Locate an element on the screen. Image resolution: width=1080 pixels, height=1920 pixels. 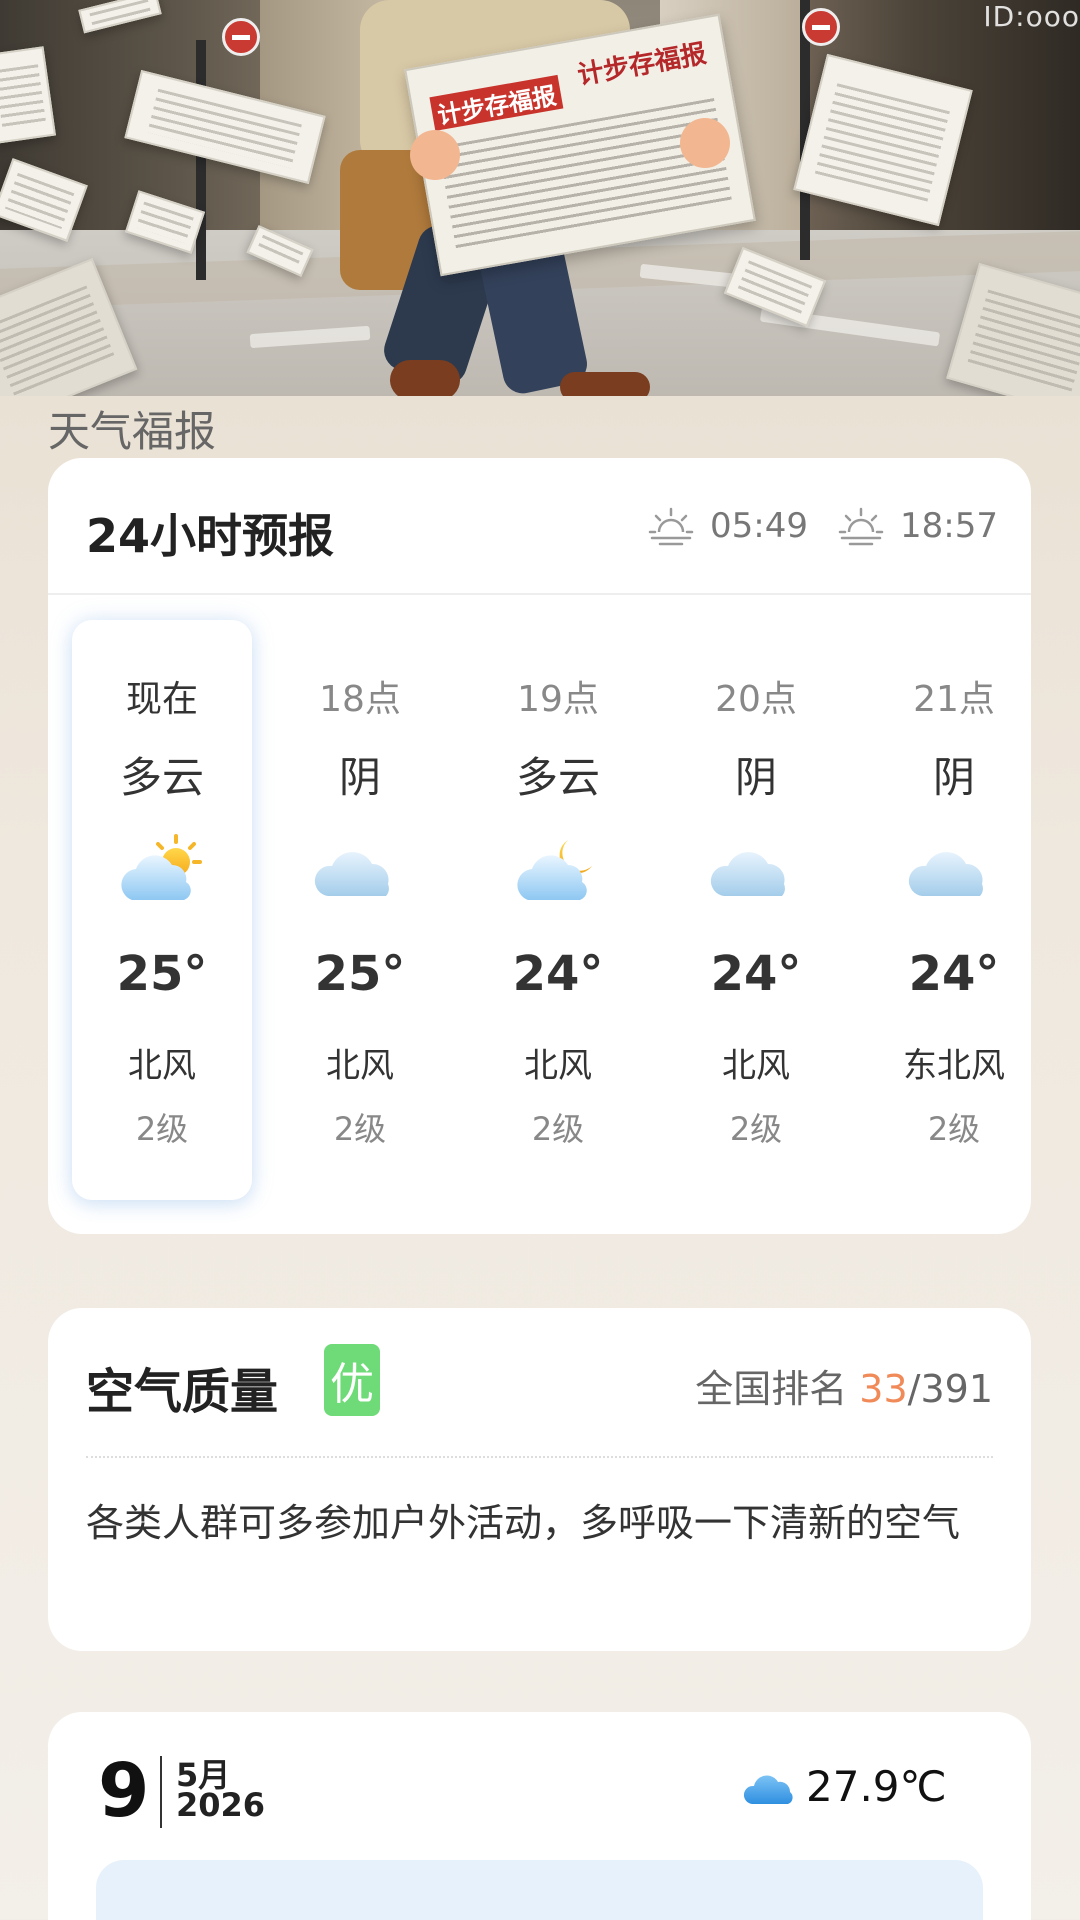
rank-value: 33 is located at coordinates (883, 1389).